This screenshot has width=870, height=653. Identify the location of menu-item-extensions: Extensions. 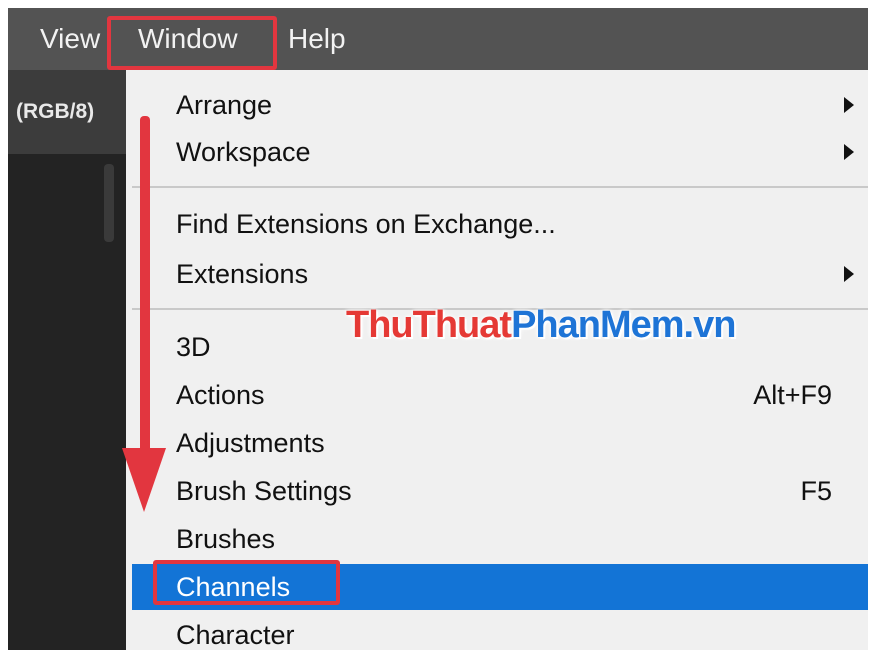
(500, 274).